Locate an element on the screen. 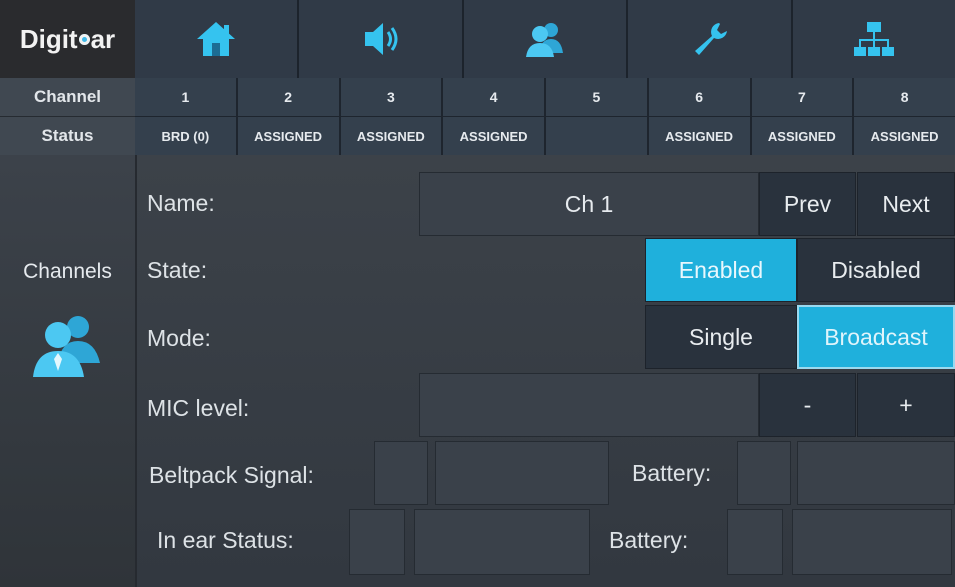 The width and height of the screenshot is (955, 587). in-ear-battery-indicator is located at coordinates (755, 542).